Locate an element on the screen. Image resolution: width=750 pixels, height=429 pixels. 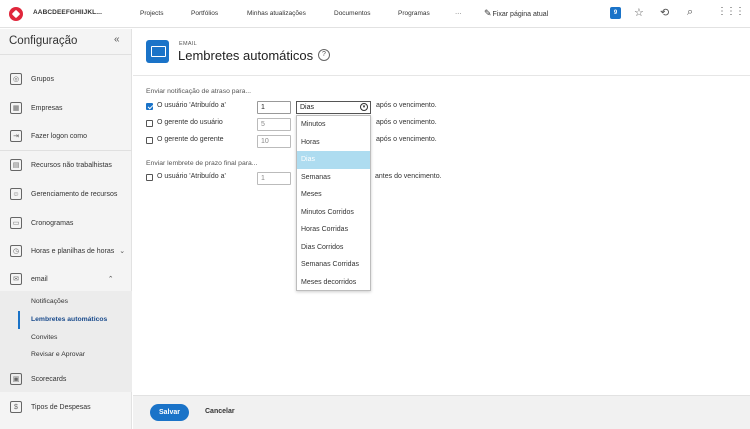
due-assigned-user-checkbox is located at coordinates (149, 177).